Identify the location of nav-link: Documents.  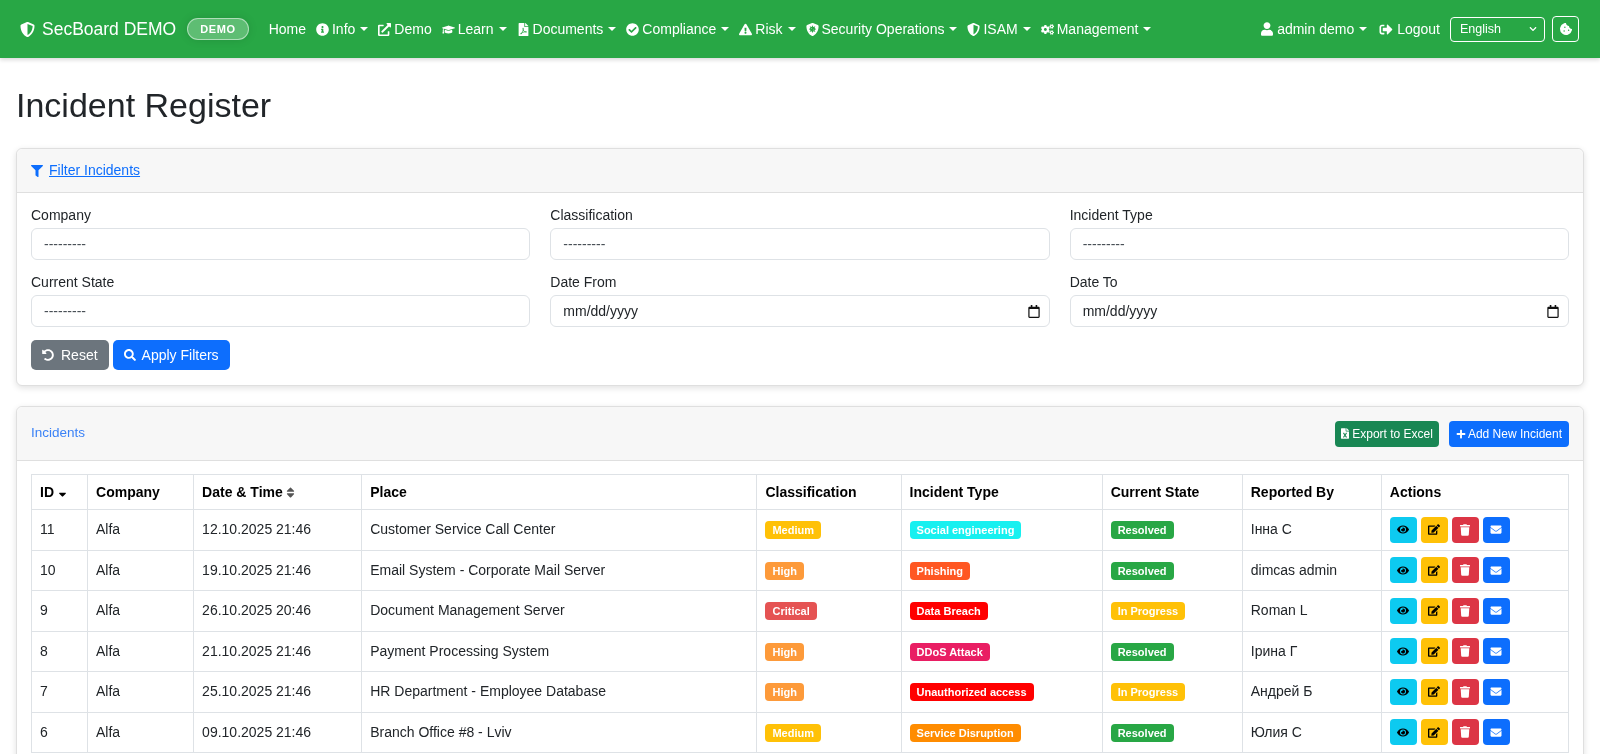
(566, 29).